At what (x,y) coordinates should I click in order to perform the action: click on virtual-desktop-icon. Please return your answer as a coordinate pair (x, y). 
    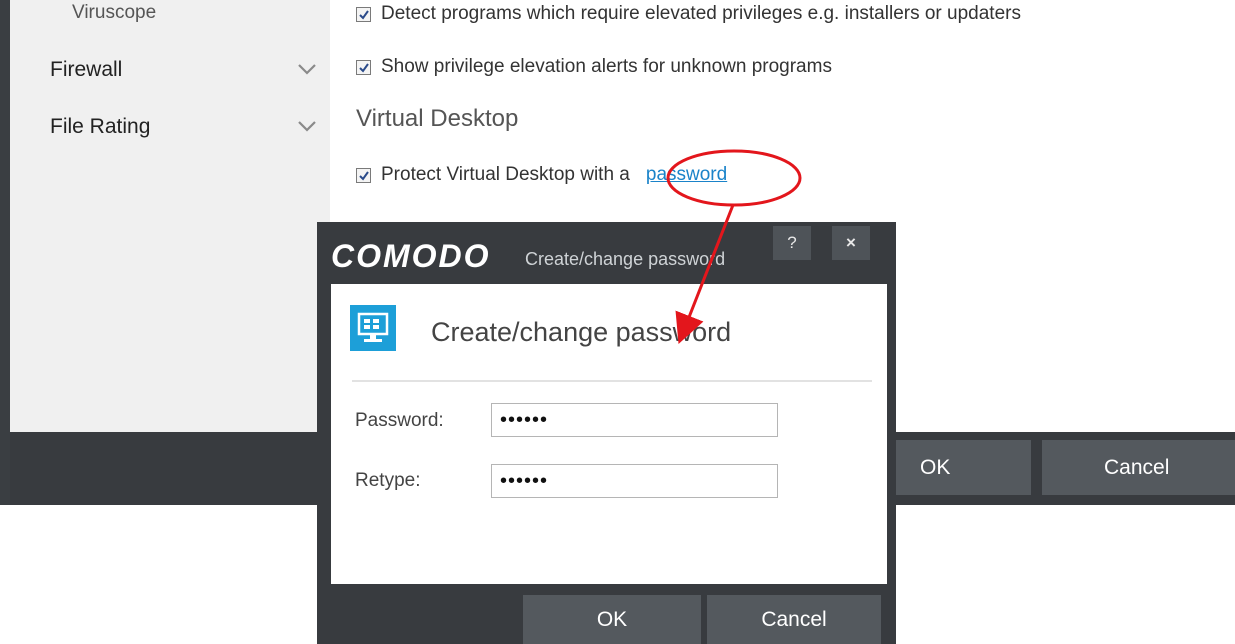
    Looking at the image, I should click on (373, 328).